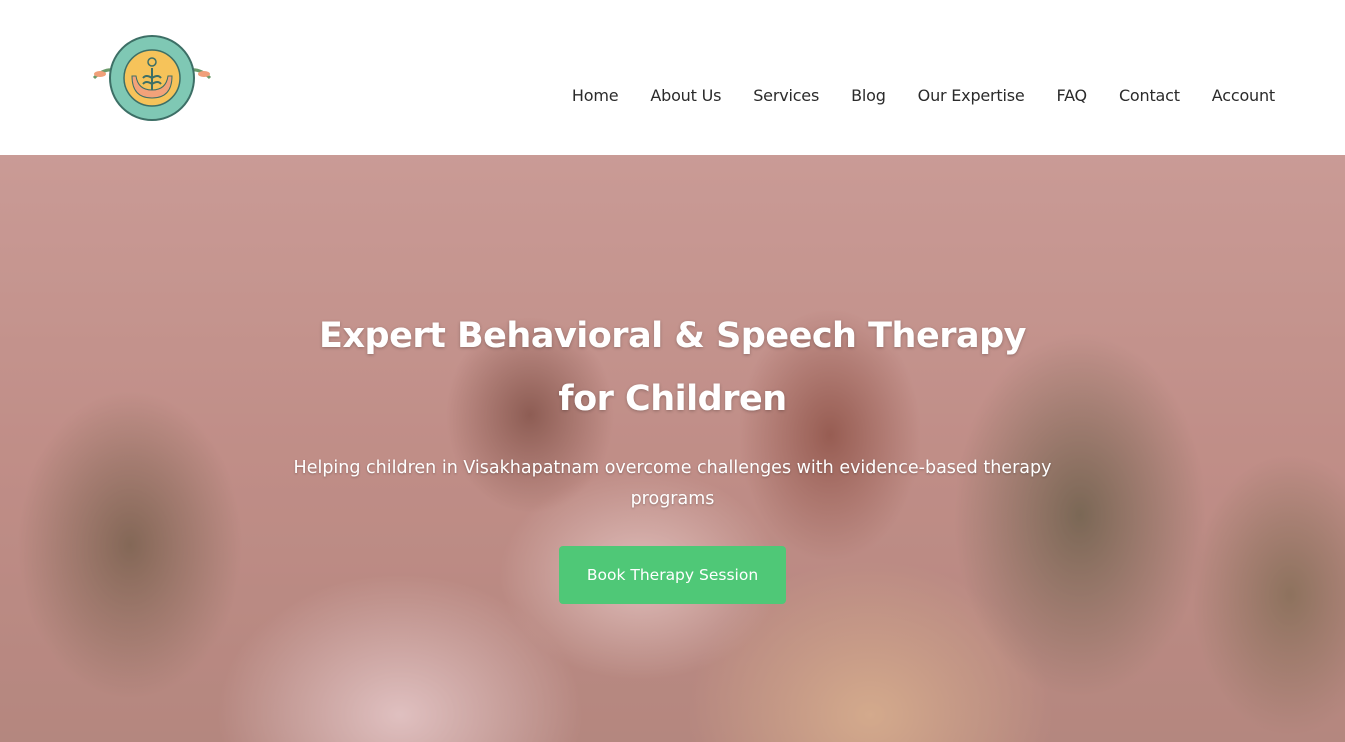 Image resolution: width=1345 pixels, height=742 pixels. I want to click on nav-blog: Blog, so click(868, 95).